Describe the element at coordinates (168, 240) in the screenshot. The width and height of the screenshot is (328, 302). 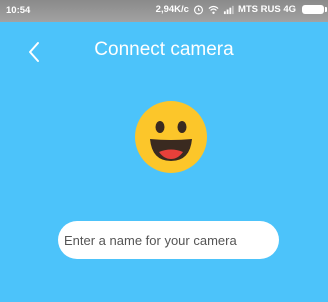
I see `camera-name-input` at that location.